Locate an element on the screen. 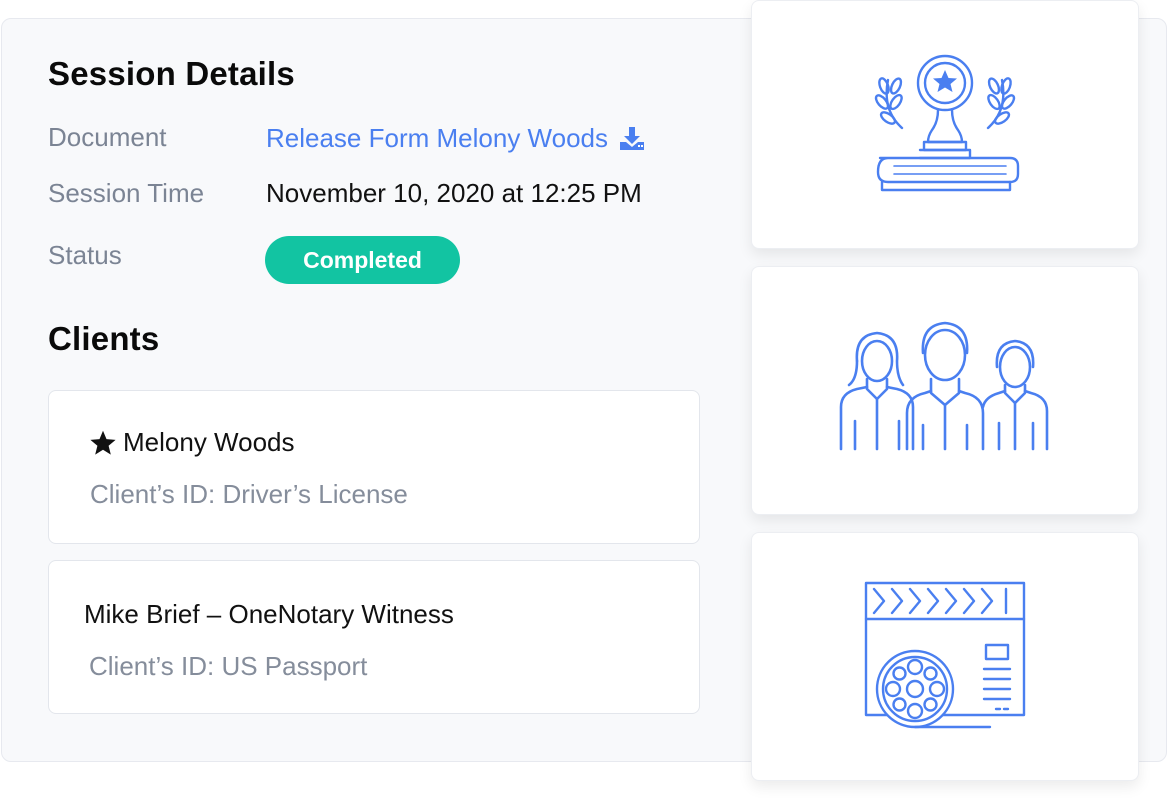  client-name-row: Melony Woods is located at coordinates (192, 442).